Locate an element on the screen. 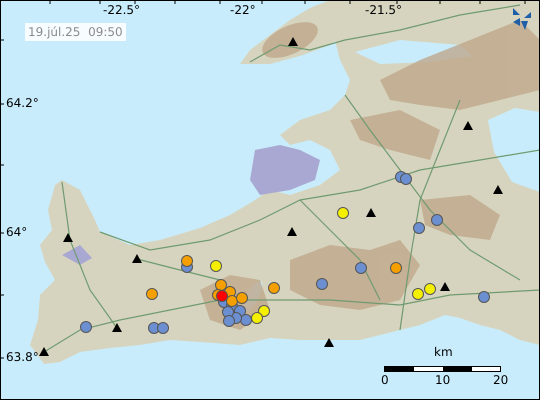 This screenshot has height=400, width=540. scale-label: 20 is located at coordinates (500, 380).